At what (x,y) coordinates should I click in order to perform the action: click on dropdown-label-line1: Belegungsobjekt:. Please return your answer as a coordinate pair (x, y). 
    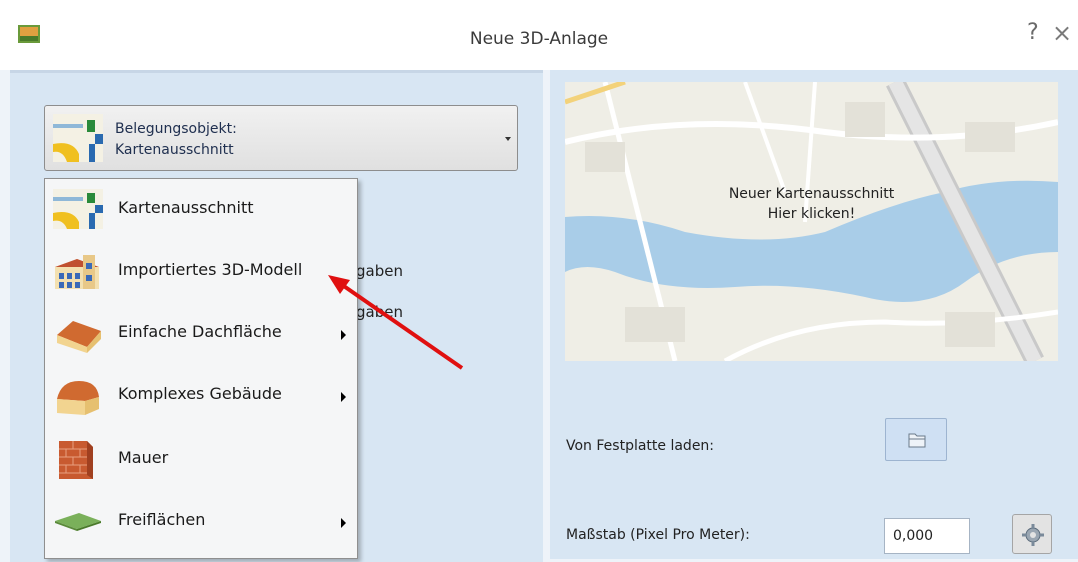
    Looking at the image, I should click on (176, 129).